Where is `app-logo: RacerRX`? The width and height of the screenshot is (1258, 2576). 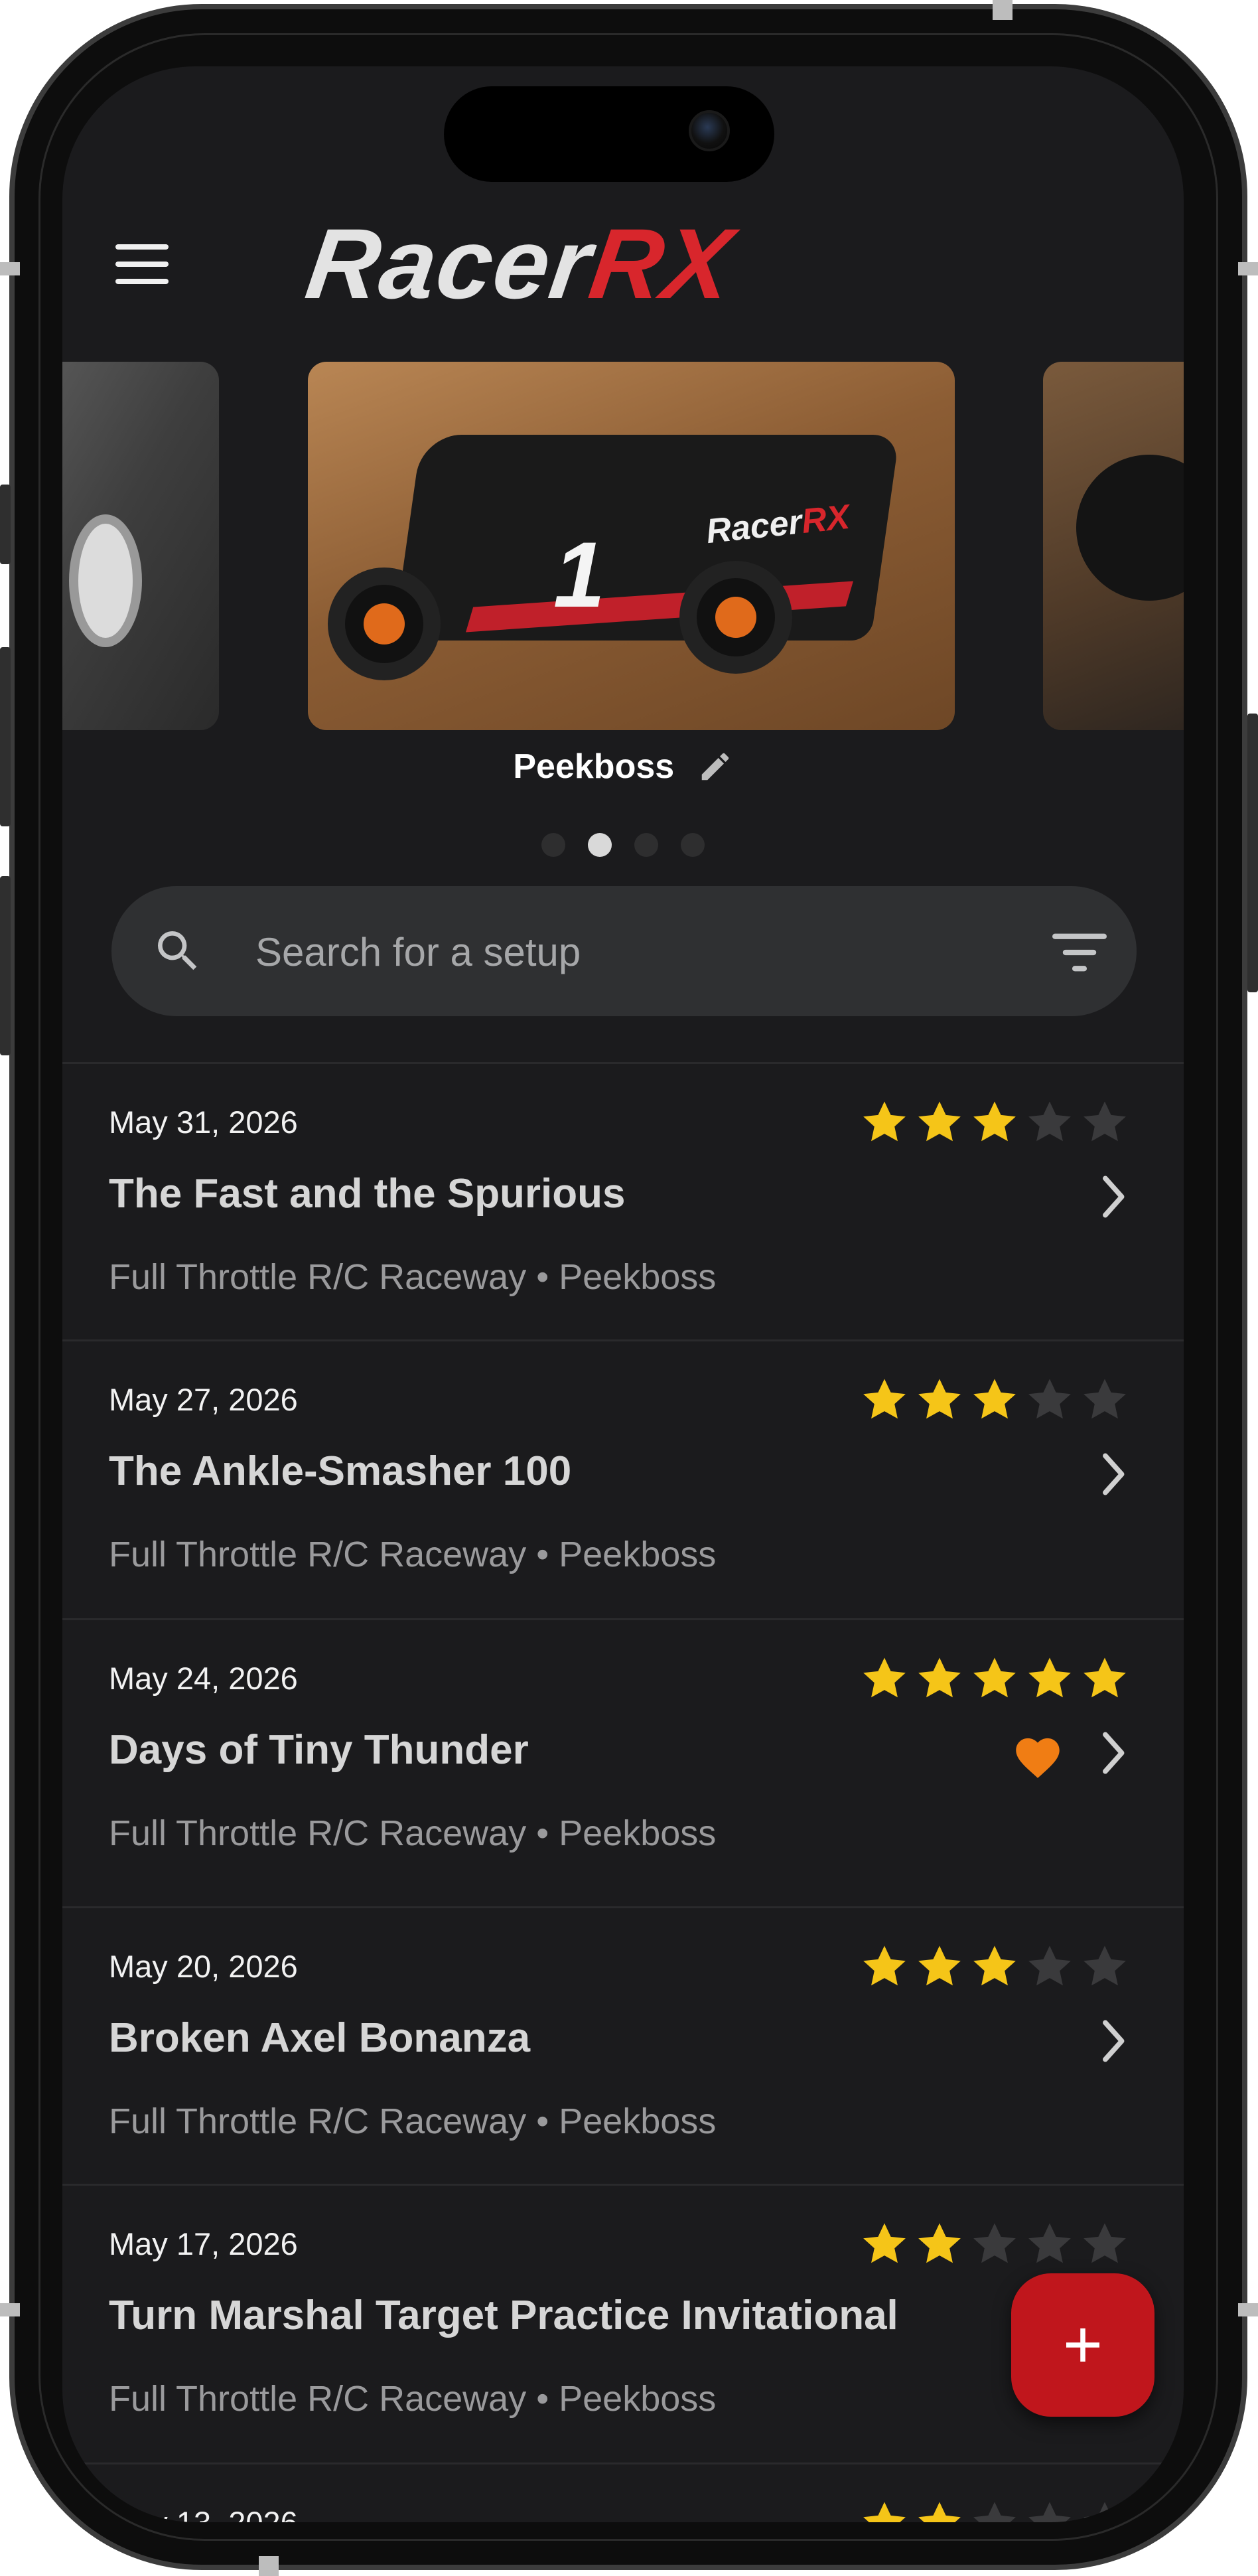
app-logo: RacerRX is located at coordinates (520, 263).